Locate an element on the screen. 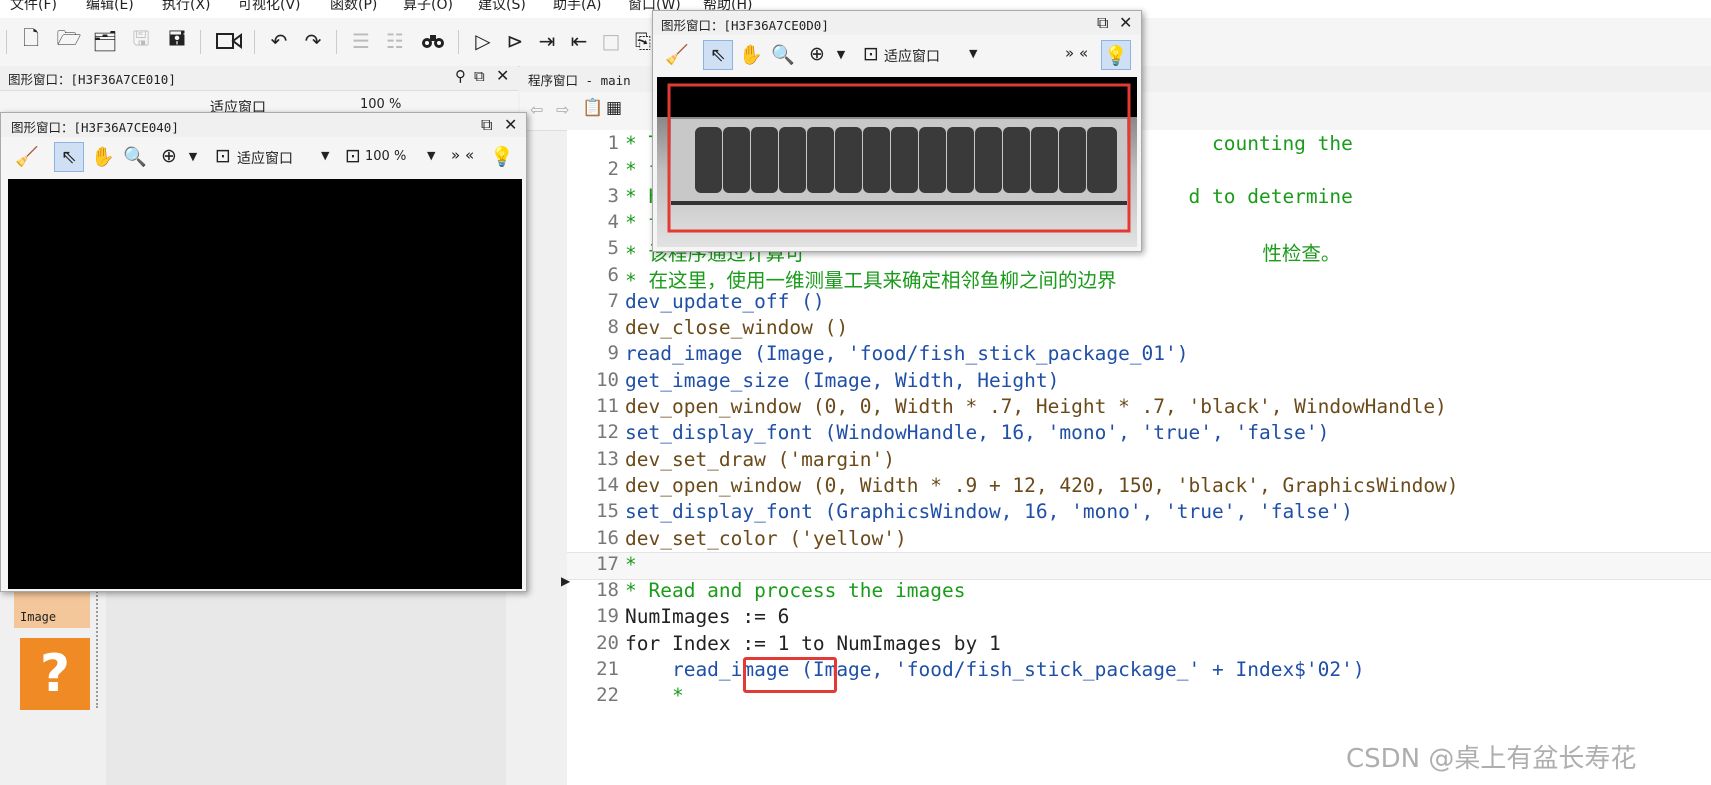 Image resolution: width=1711 pixels, height=785 pixels. line-number: 22 is located at coordinates (593, 695).